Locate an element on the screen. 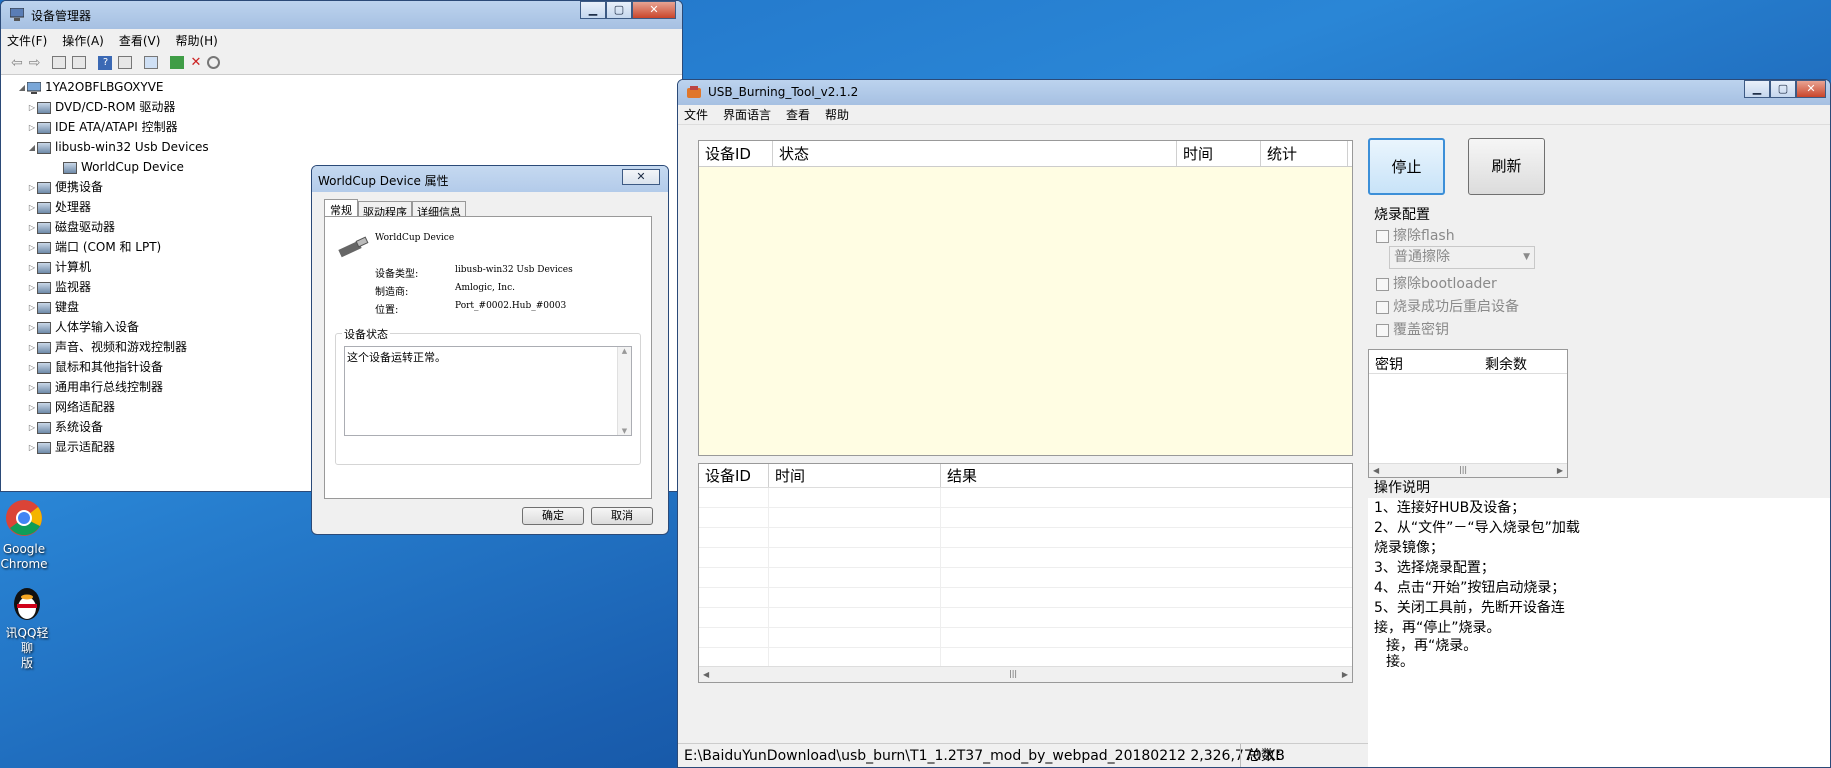 Image resolution: width=1831 pixels, height=768 pixels. result-col-time: 时间 is located at coordinates (855, 475).